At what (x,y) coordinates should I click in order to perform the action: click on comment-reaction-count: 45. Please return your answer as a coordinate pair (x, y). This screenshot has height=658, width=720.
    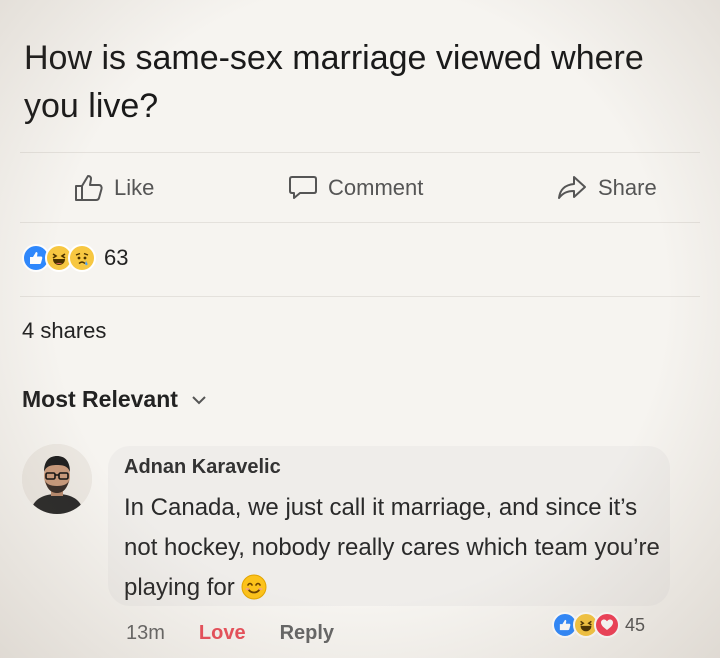
    Looking at the image, I should click on (635, 624).